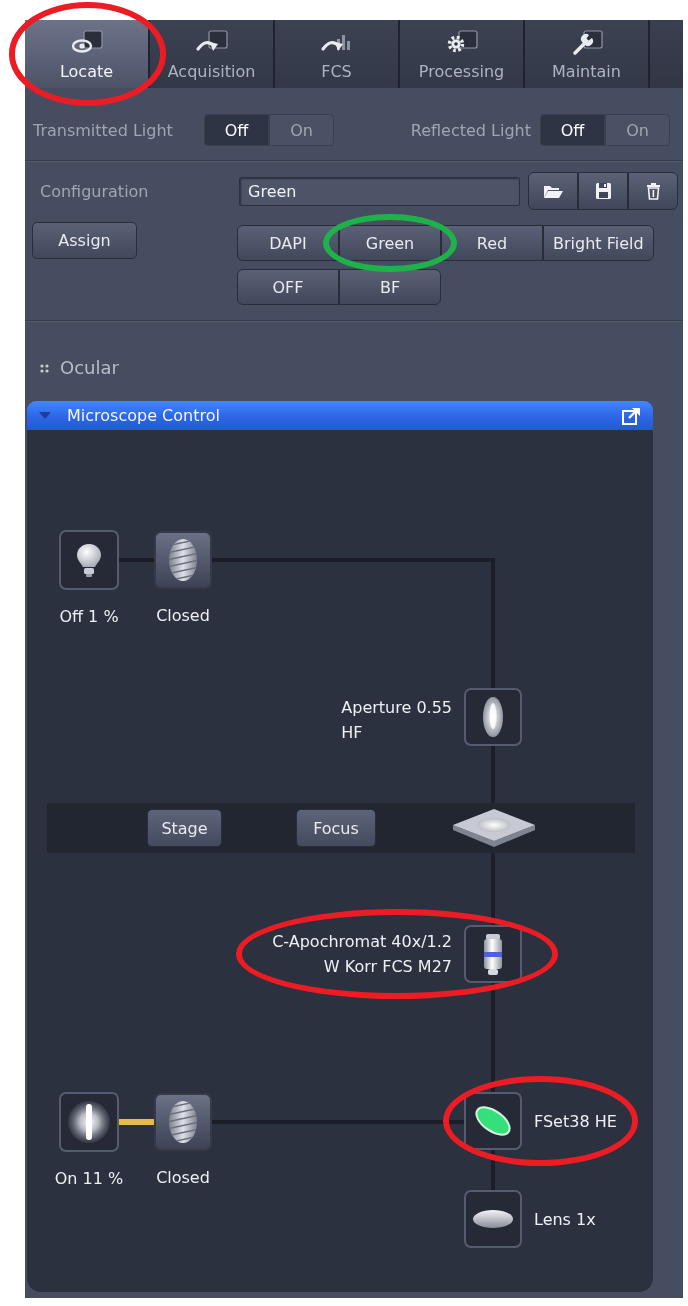 The image size is (688, 1306). I want to click on section-title: Microscope Control, so click(144, 415).